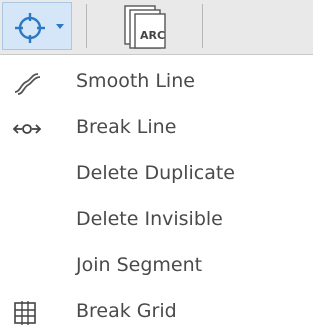 This screenshot has height=336, width=320. What do you see at coordinates (135, 81) in the screenshot?
I see `menu-item-label: Smooth Line` at bounding box center [135, 81].